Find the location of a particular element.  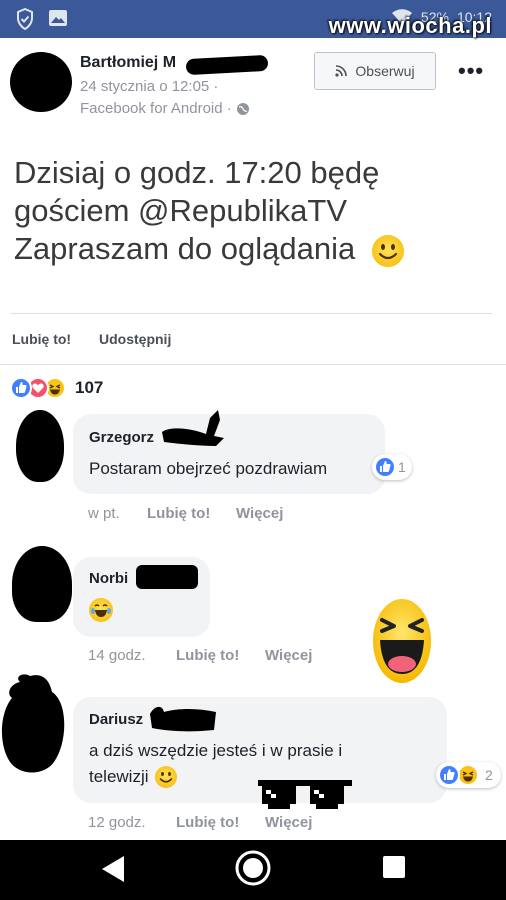

comment-text: Postaram obejrzeć pozdrawiam is located at coordinates (208, 468).